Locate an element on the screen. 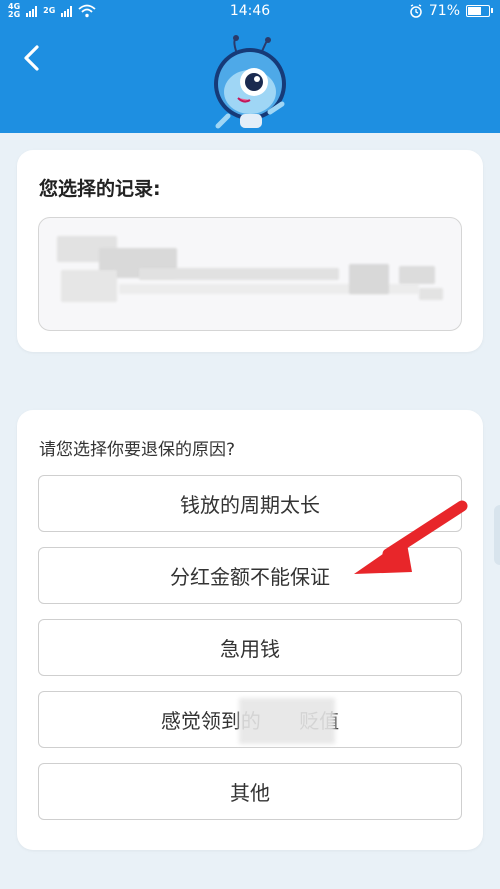 This screenshot has width=500, height=889. status-right: 71% is located at coordinates (451, 11).